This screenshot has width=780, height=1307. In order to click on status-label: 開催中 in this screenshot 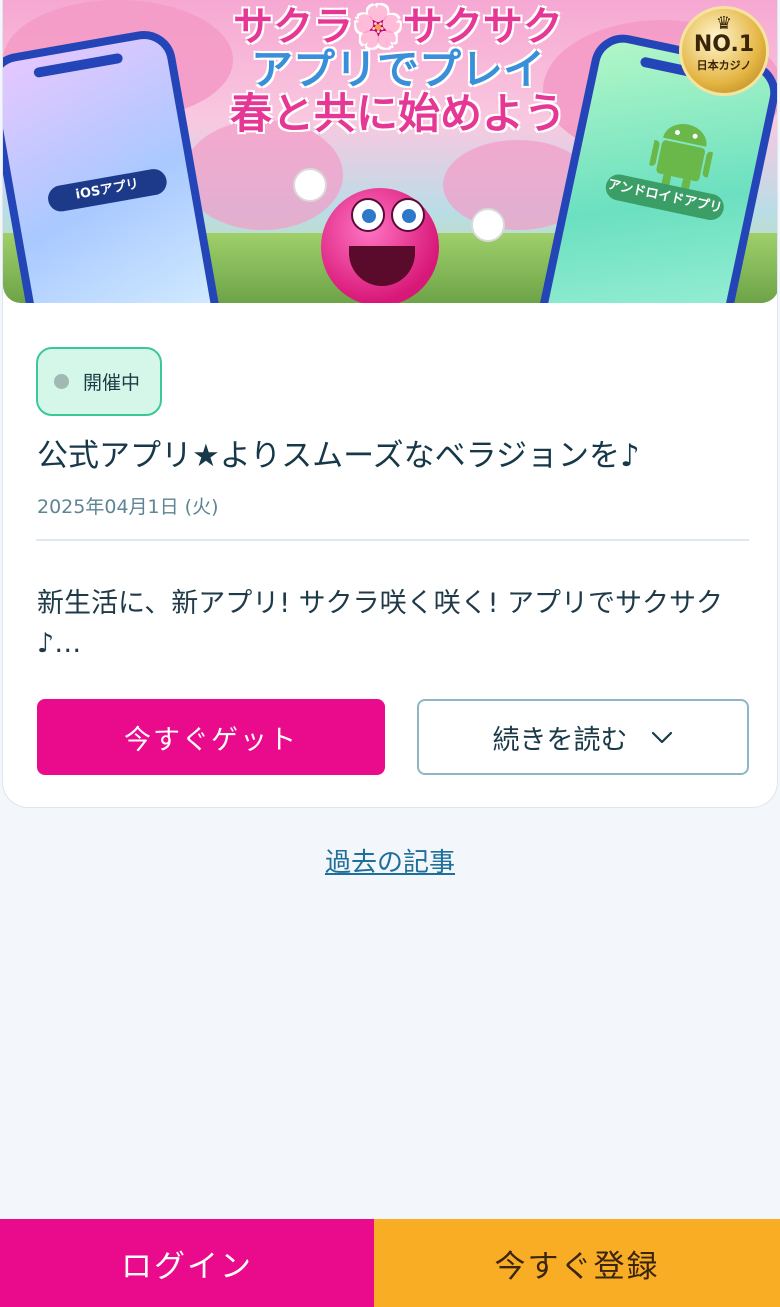, I will do `click(112, 383)`.